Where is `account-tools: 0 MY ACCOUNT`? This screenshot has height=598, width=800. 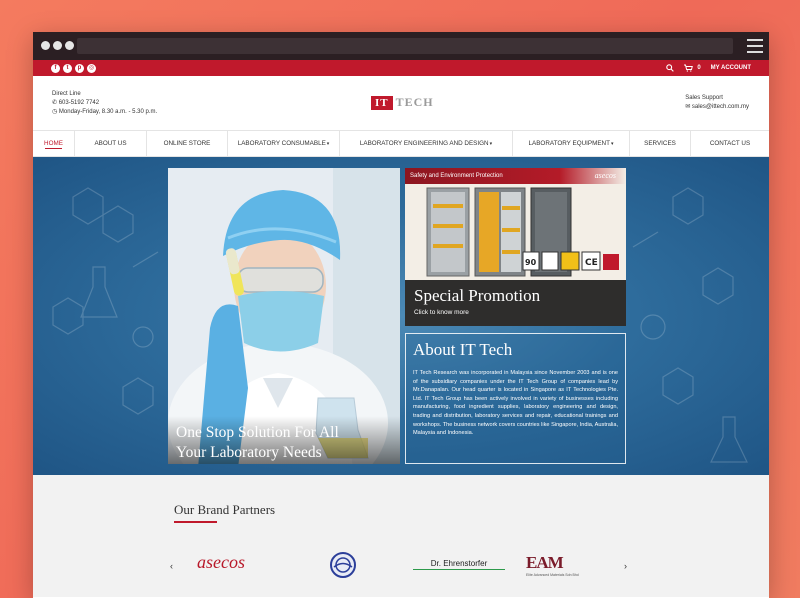 account-tools: 0 MY ACCOUNT is located at coordinates (708, 68).